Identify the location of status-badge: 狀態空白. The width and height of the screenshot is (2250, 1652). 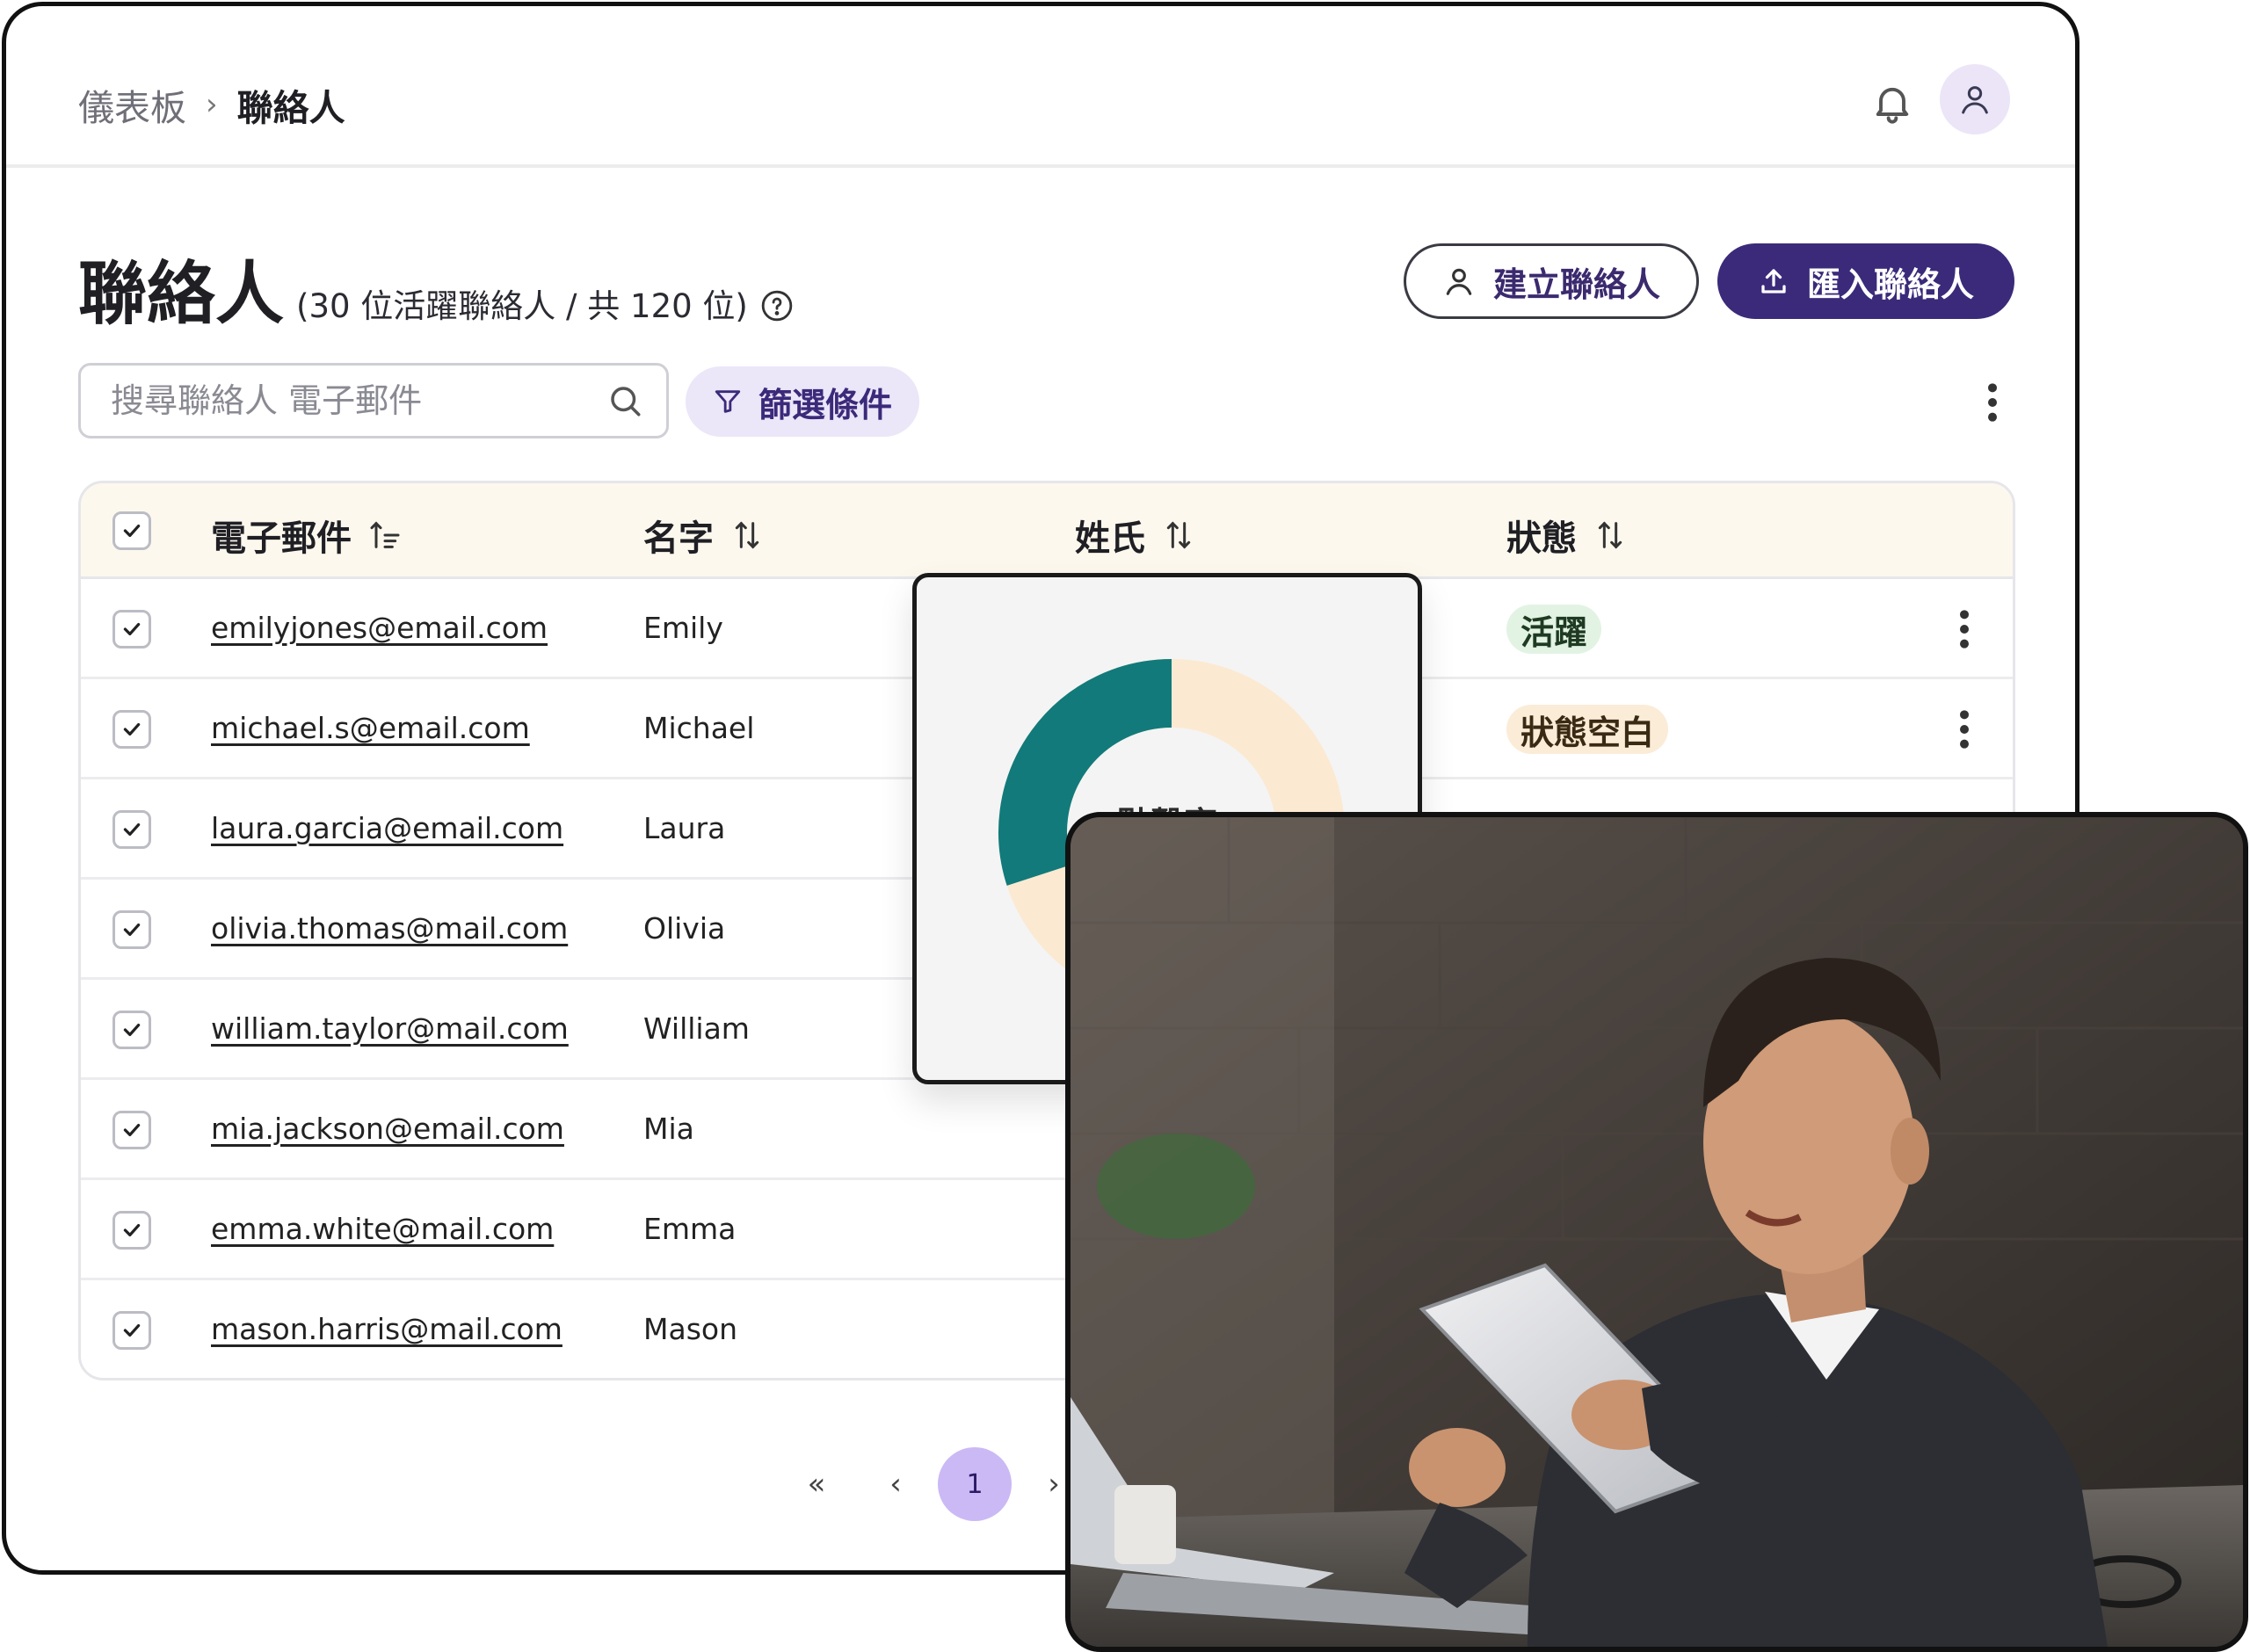
(1587, 730).